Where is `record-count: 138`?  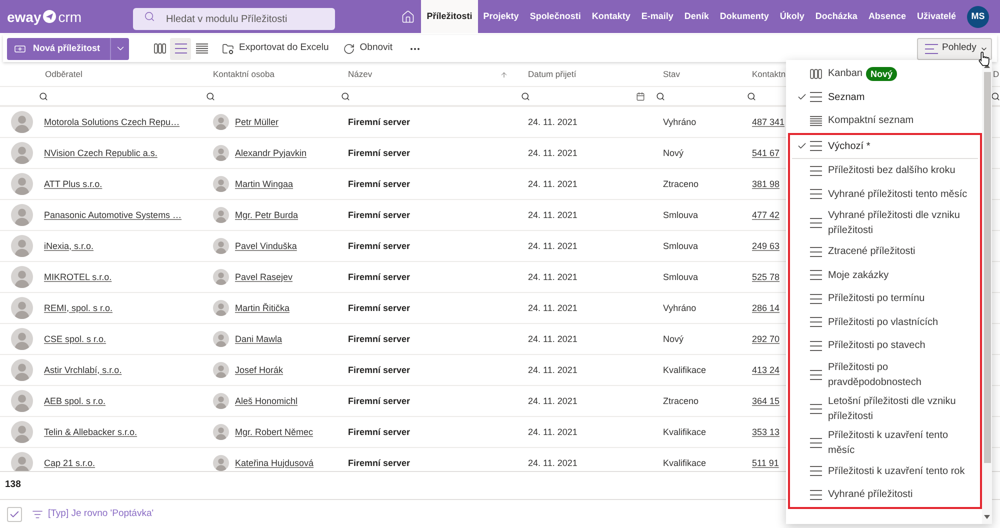 record-count: 138 is located at coordinates (13, 485).